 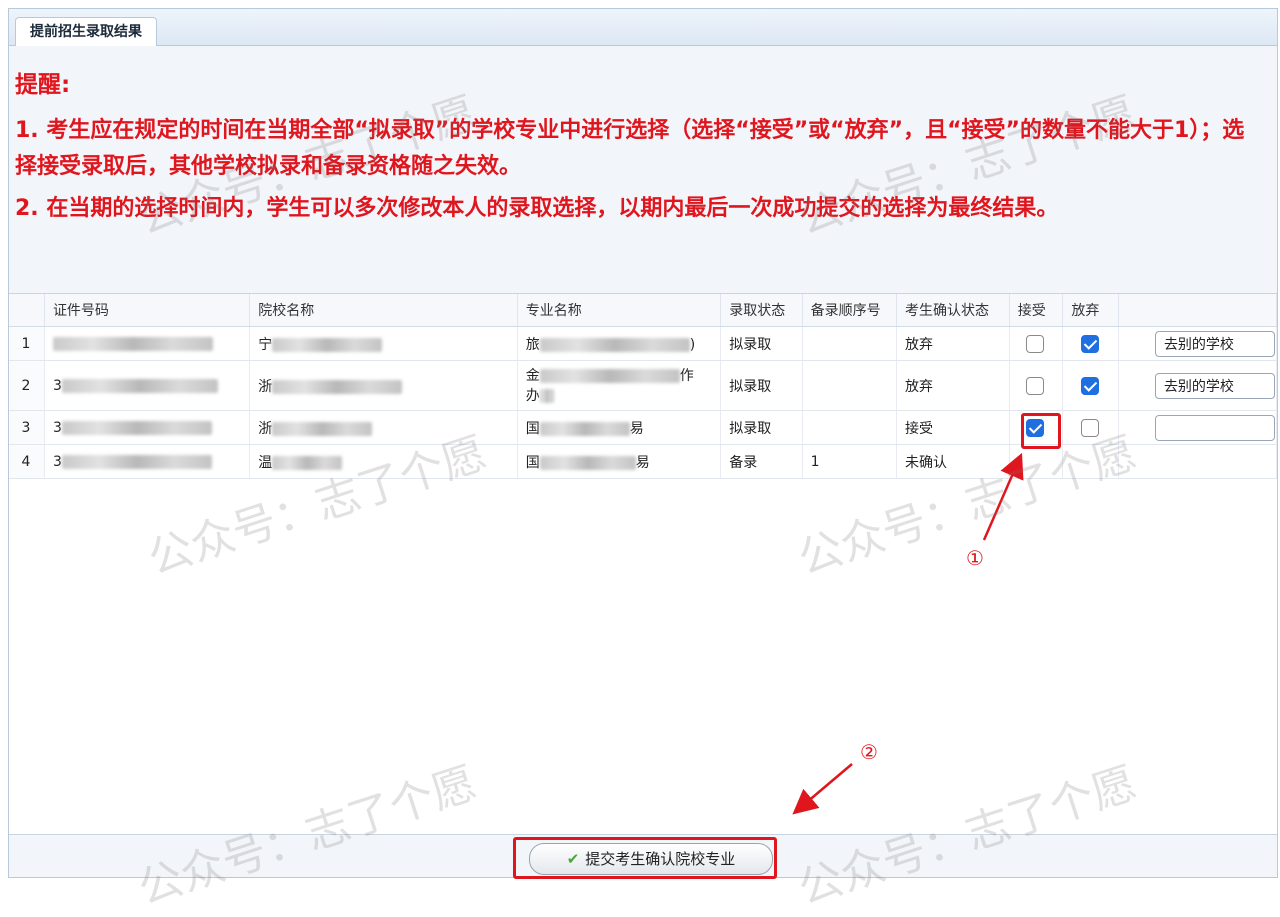 I want to click on major-name: 旅, so click(x=532, y=344).